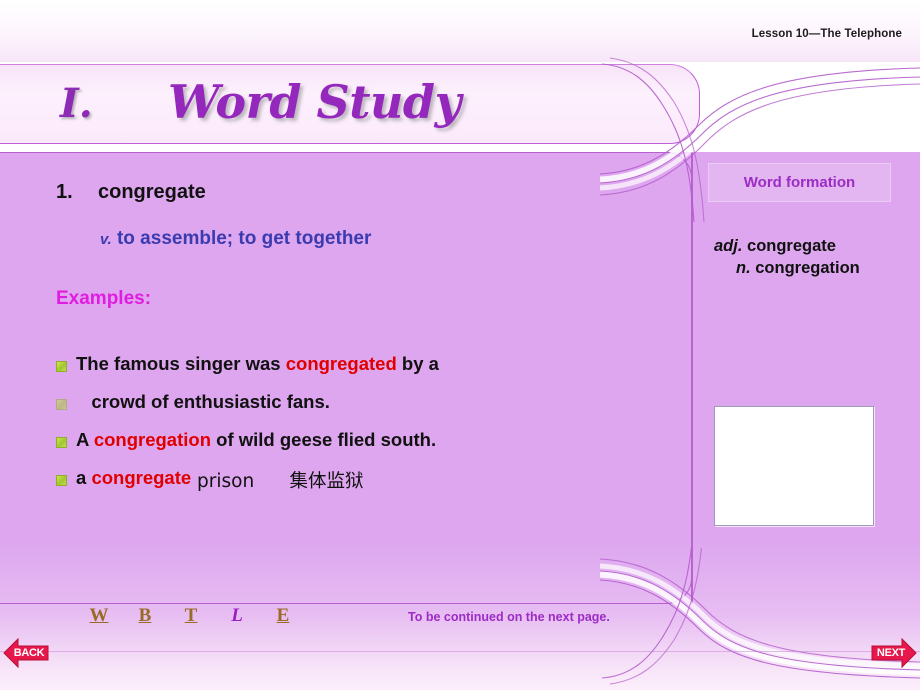 Image resolution: width=920 pixels, height=690 pixels. Describe the element at coordinates (826, 34) in the screenshot. I see `lesson-title: Lesson 10—The Telephone` at that location.